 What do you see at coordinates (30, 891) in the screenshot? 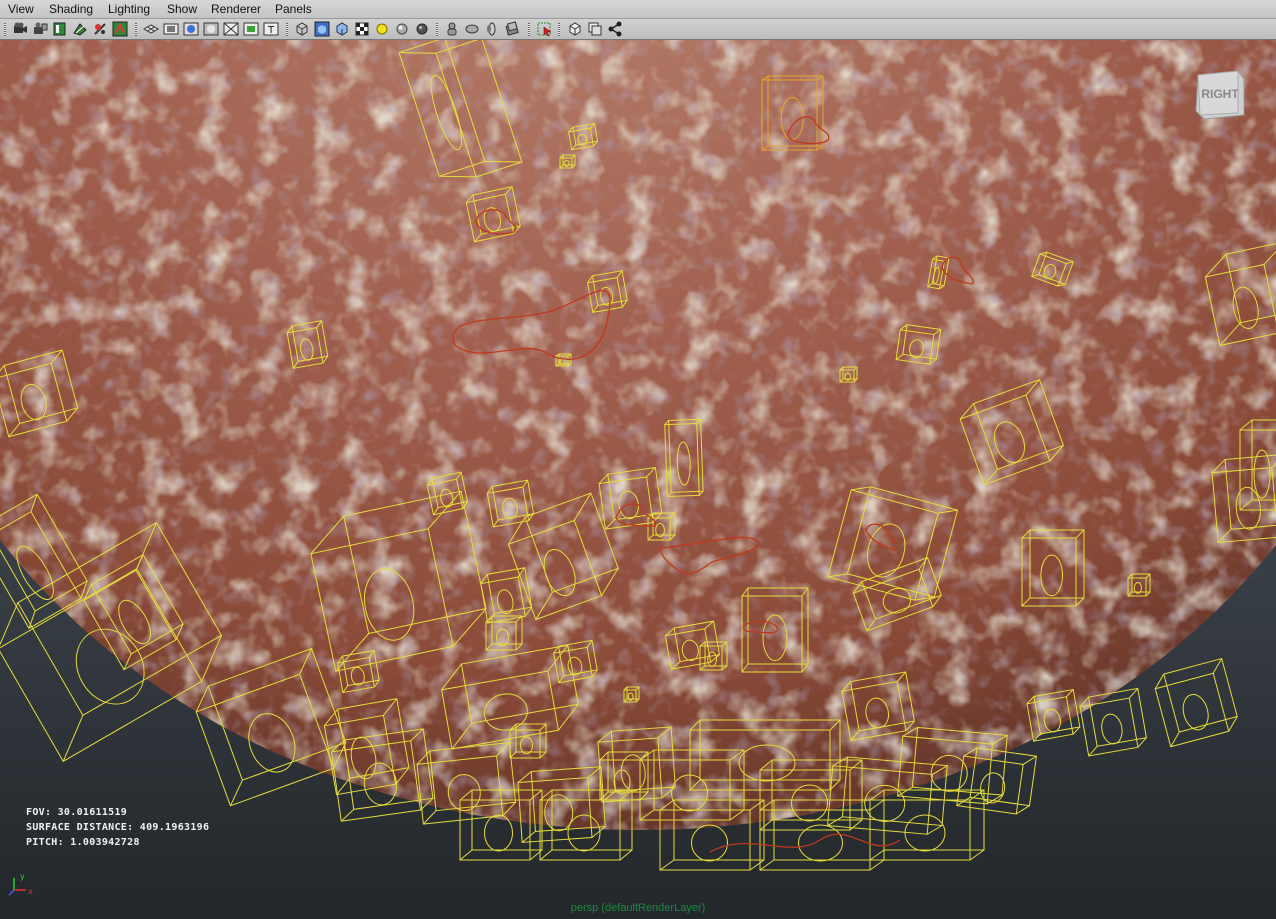
I see `axis-x-label: x` at bounding box center [30, 891].